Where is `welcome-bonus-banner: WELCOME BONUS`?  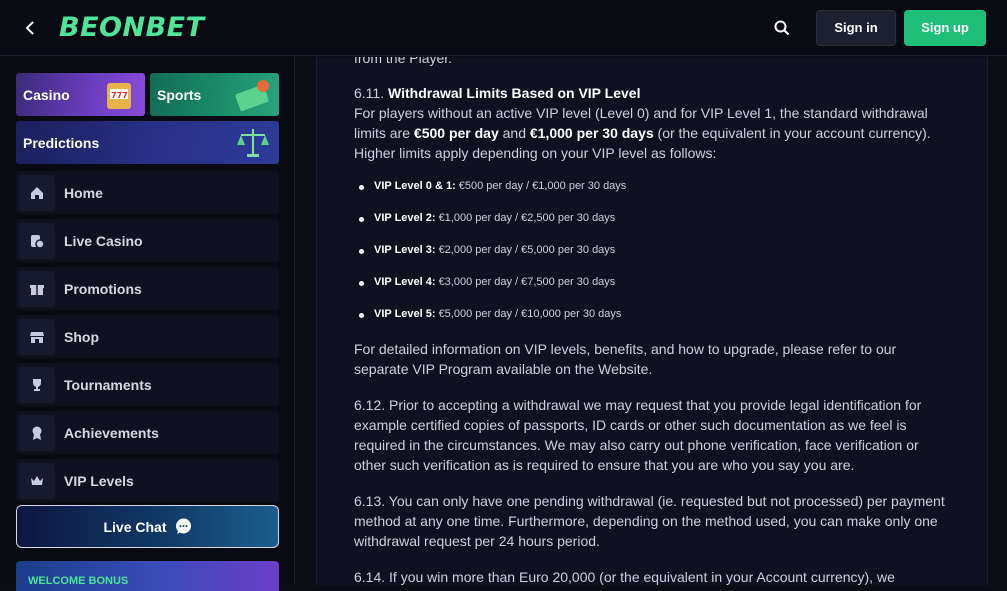
welcome-bonus-banner: WELCOME BONUS is located at coordinates (147, 576).